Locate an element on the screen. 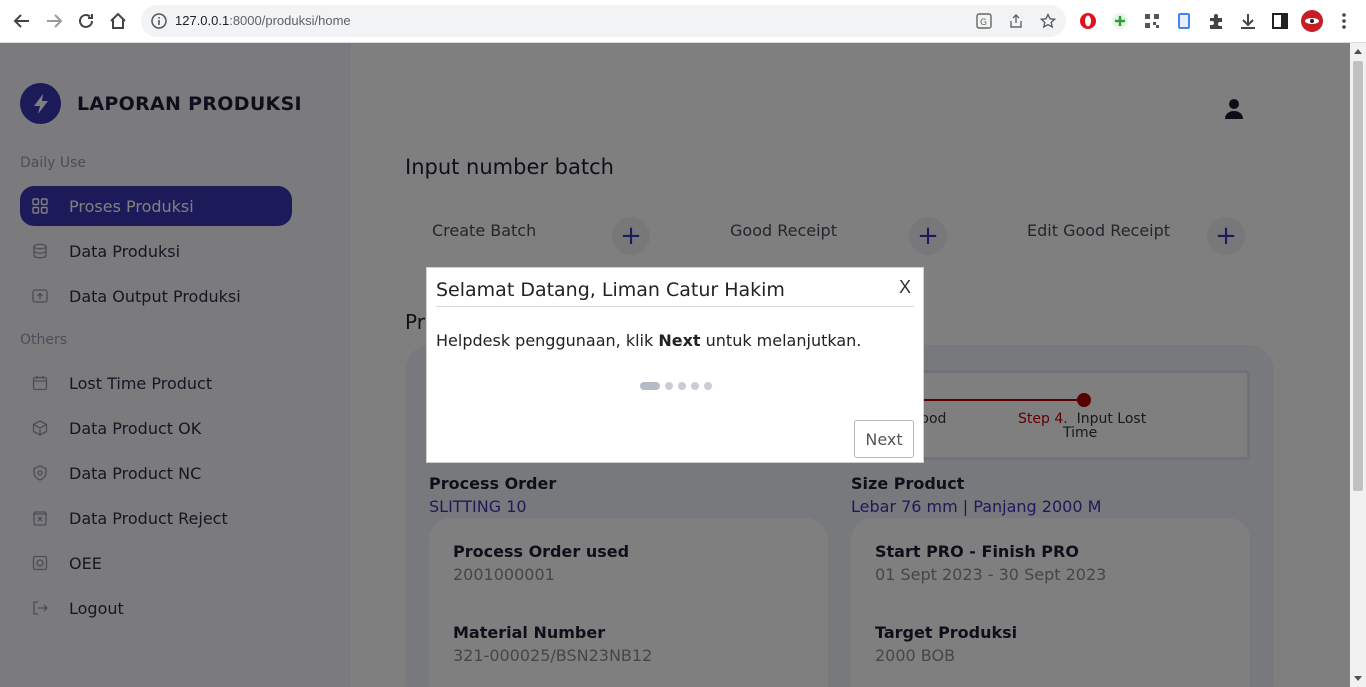 The height and width of the screenshot is (687, 1366). download-icon is located at coordinates (1248, 21).